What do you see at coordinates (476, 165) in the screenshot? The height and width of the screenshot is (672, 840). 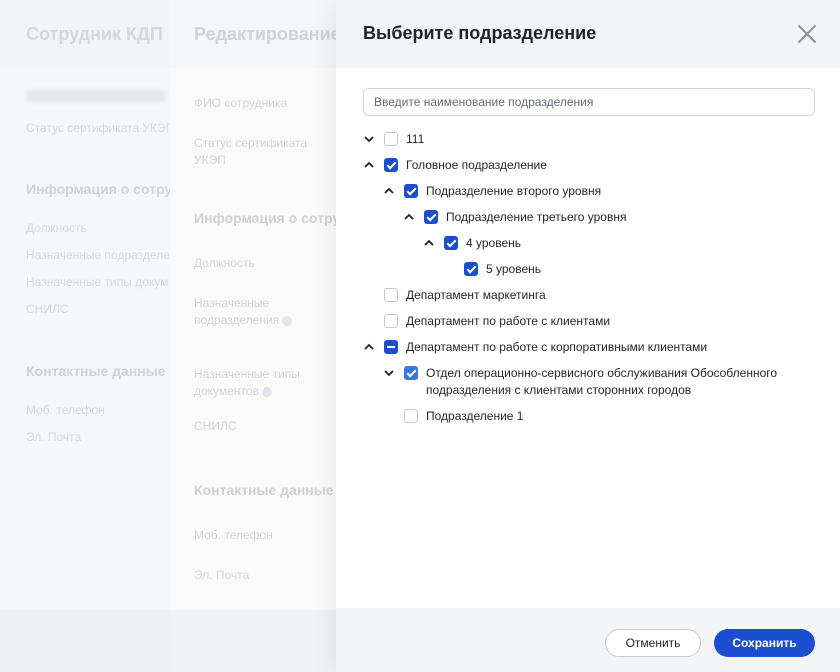 I see `tree-item-label: Головное подразделение` at bounding box center [476, 165].